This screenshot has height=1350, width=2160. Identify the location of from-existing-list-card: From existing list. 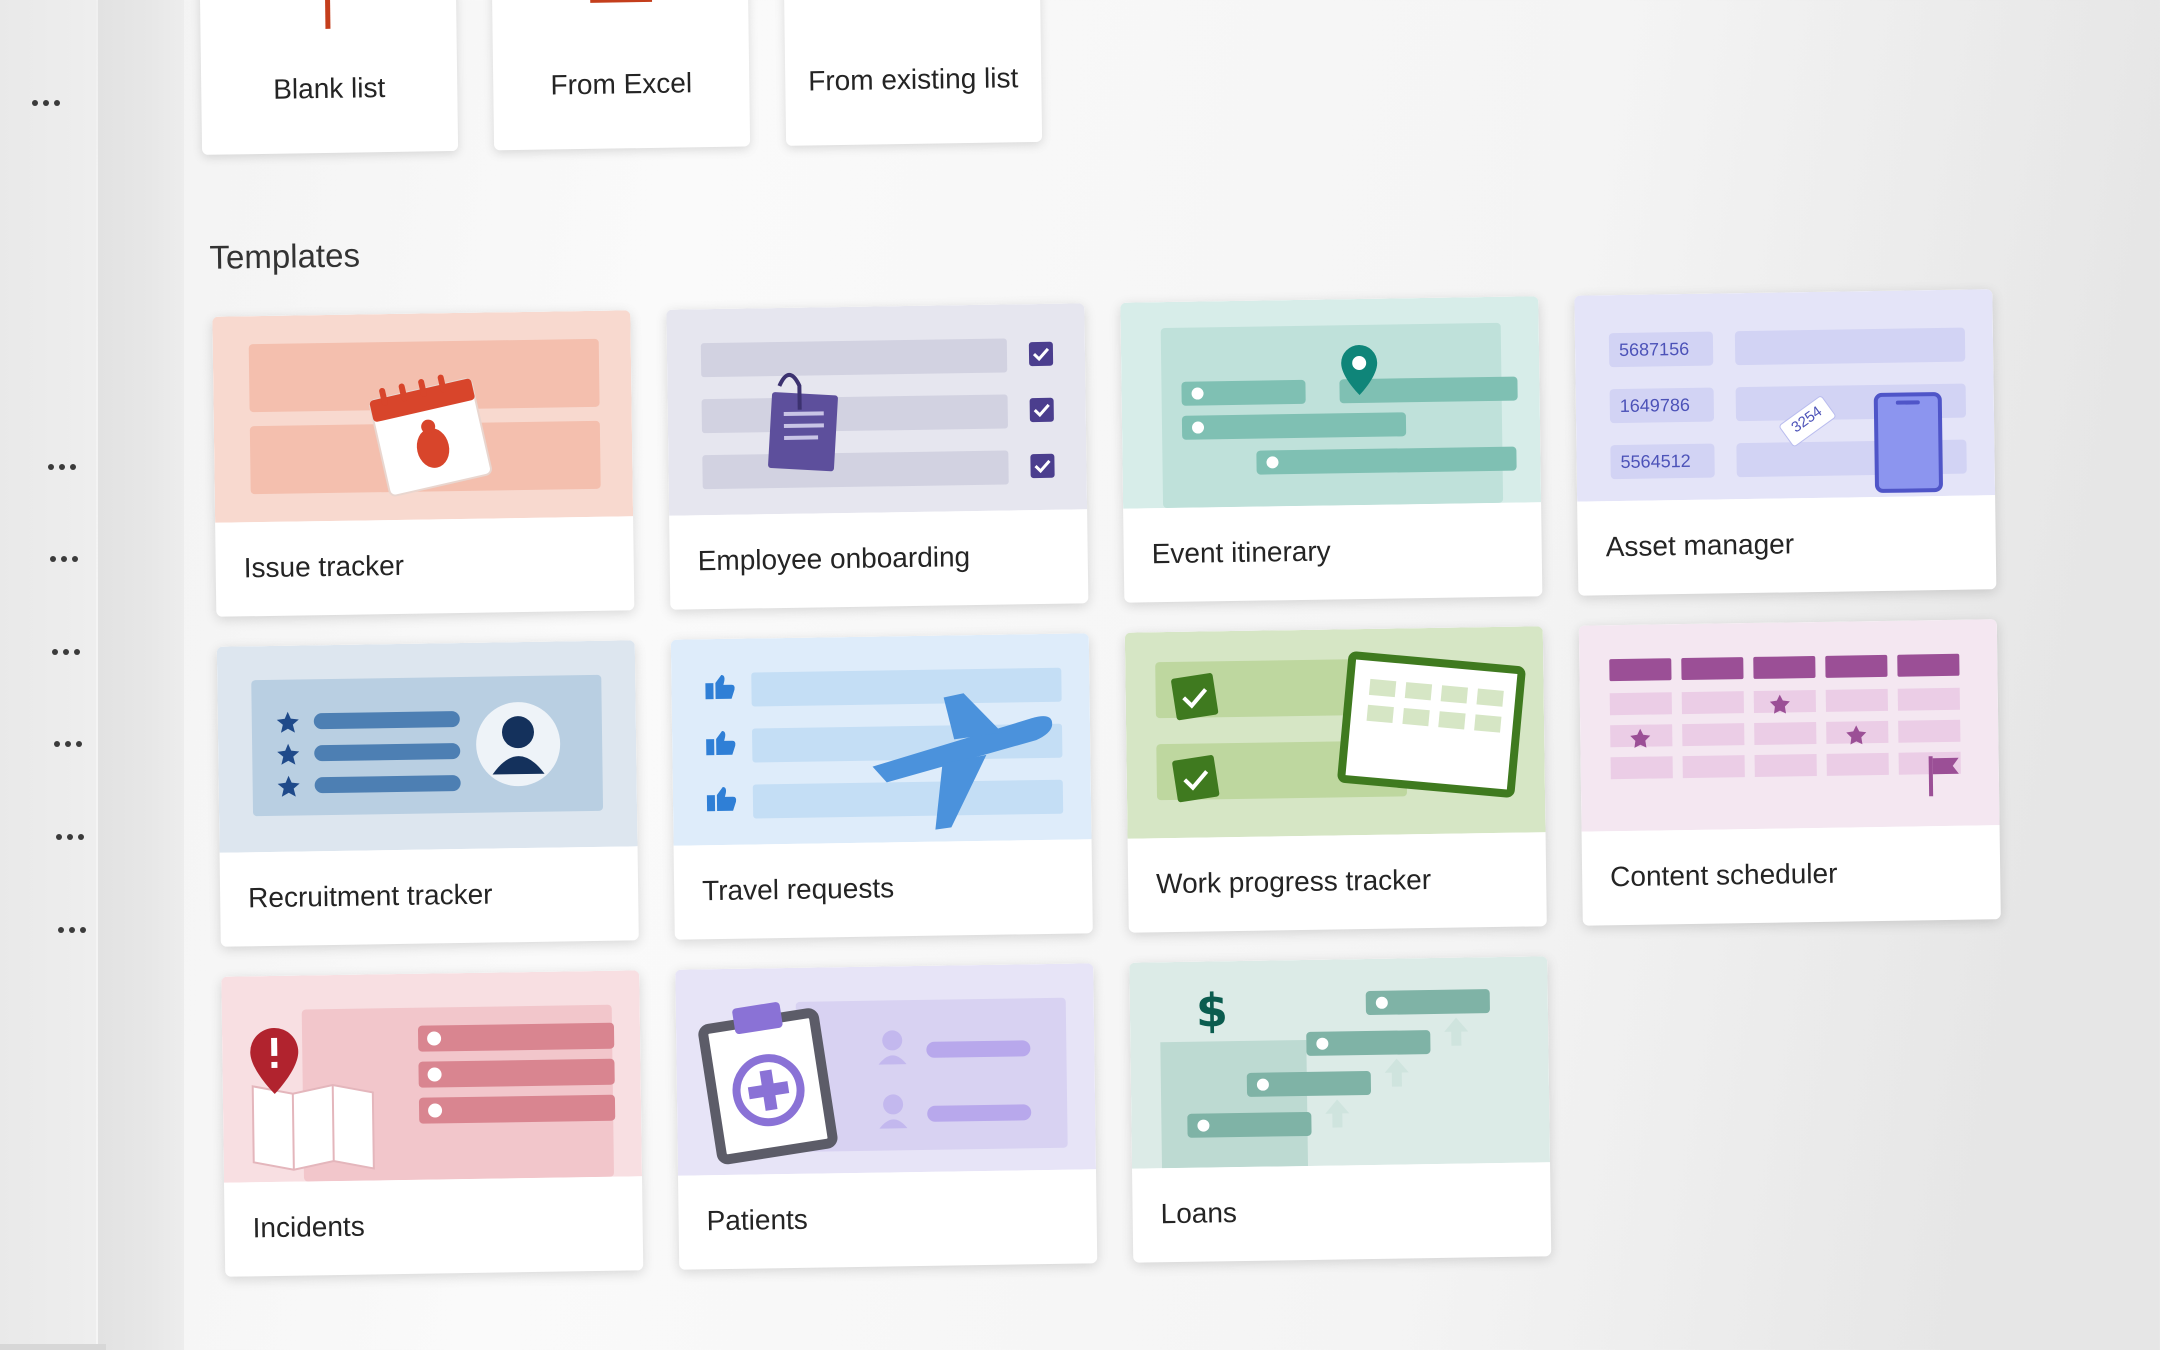
(913, 73).